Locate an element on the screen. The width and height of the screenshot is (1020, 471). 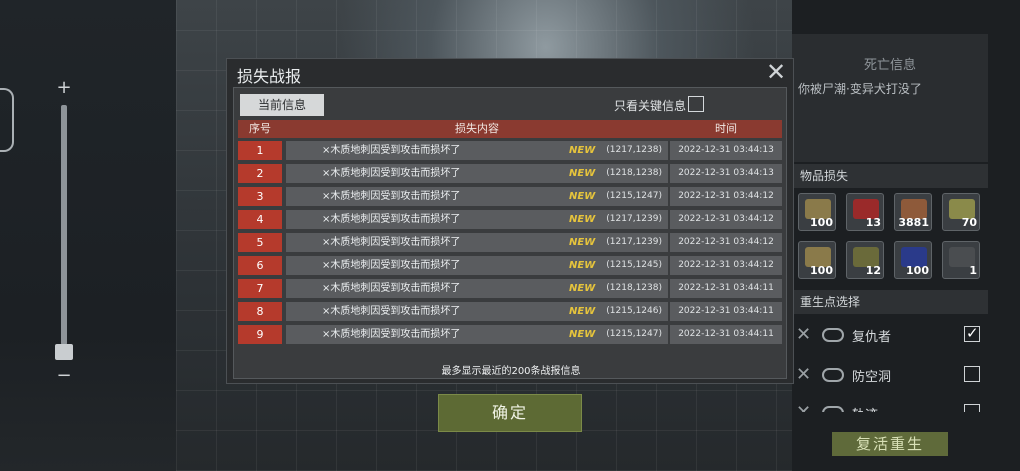
row-content: ×木质地刺因受到攻击而损坏了 NEW (1215,1245) is located at coordinates (477, 265).